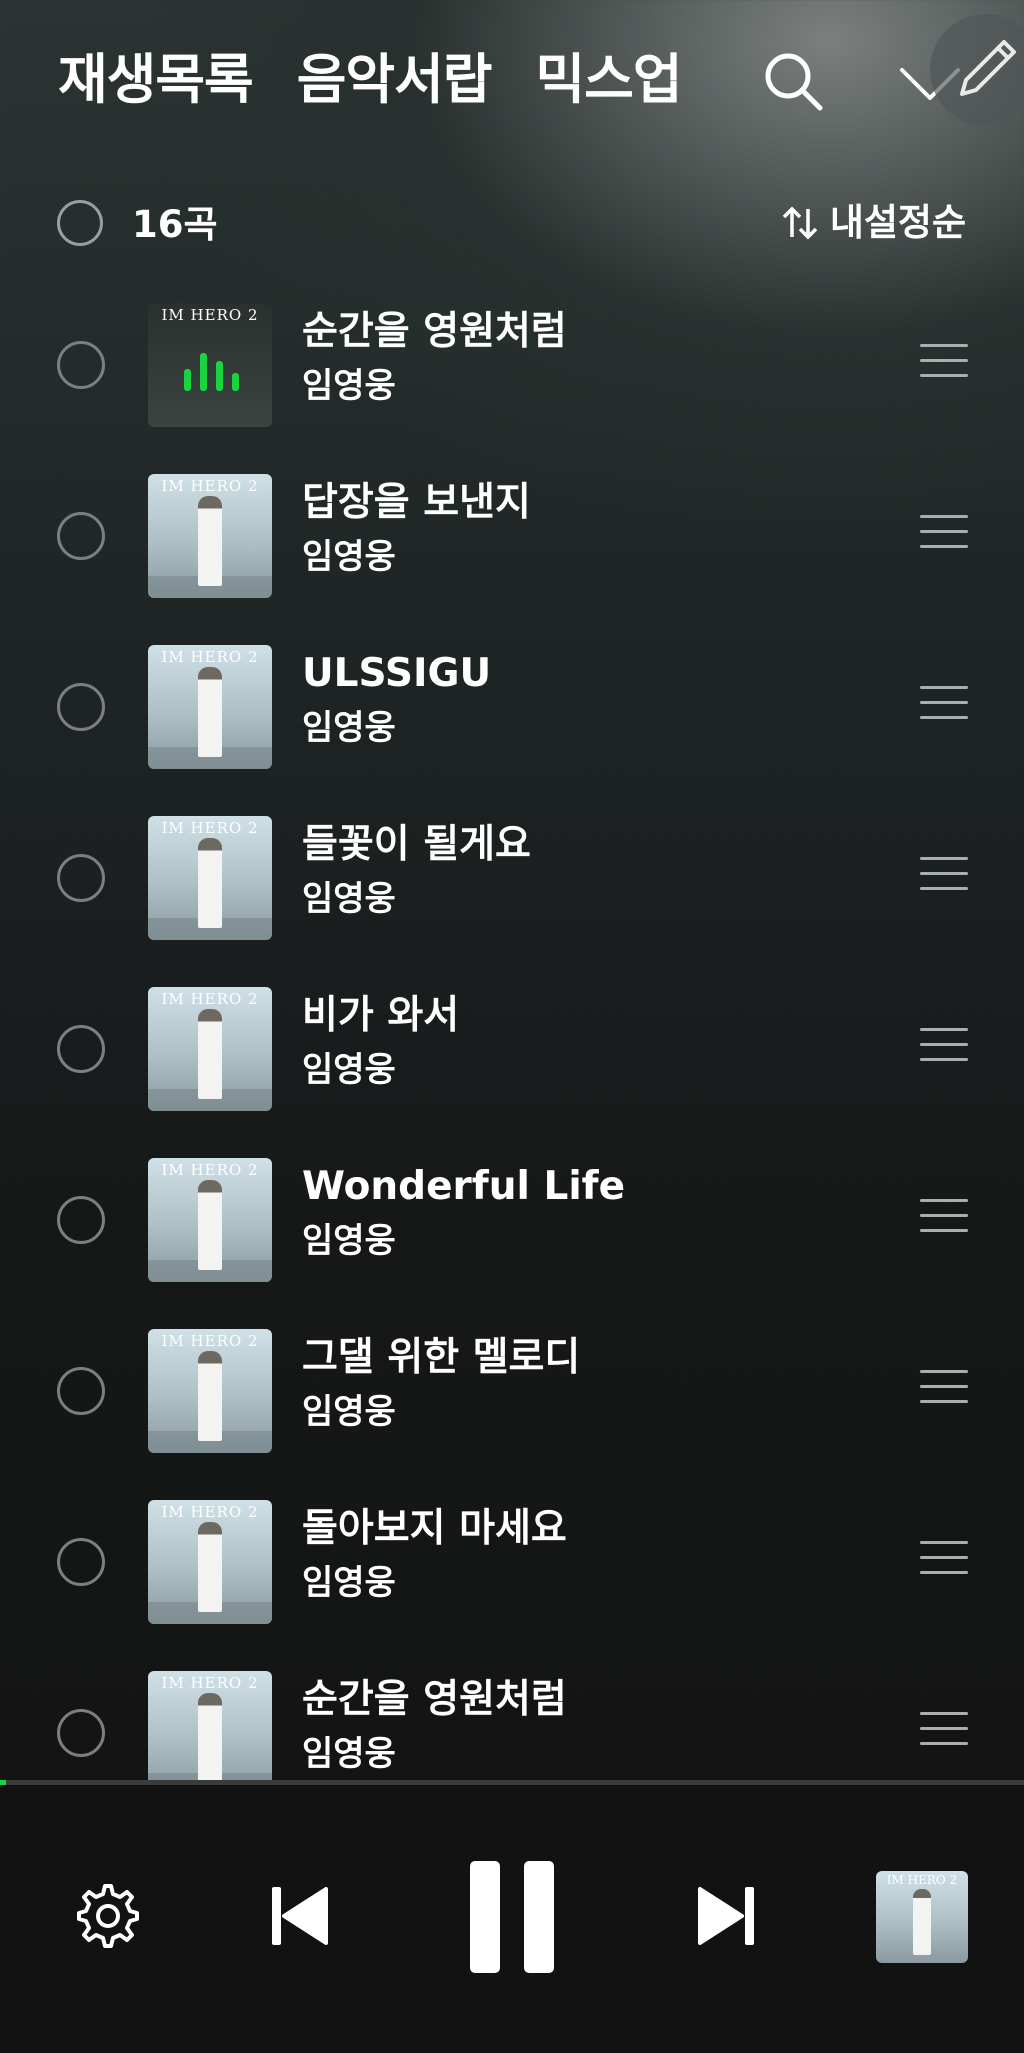 The height and width of the screenshot is (2053, 1024). I want to click on pause-button, so click(512, 1919).